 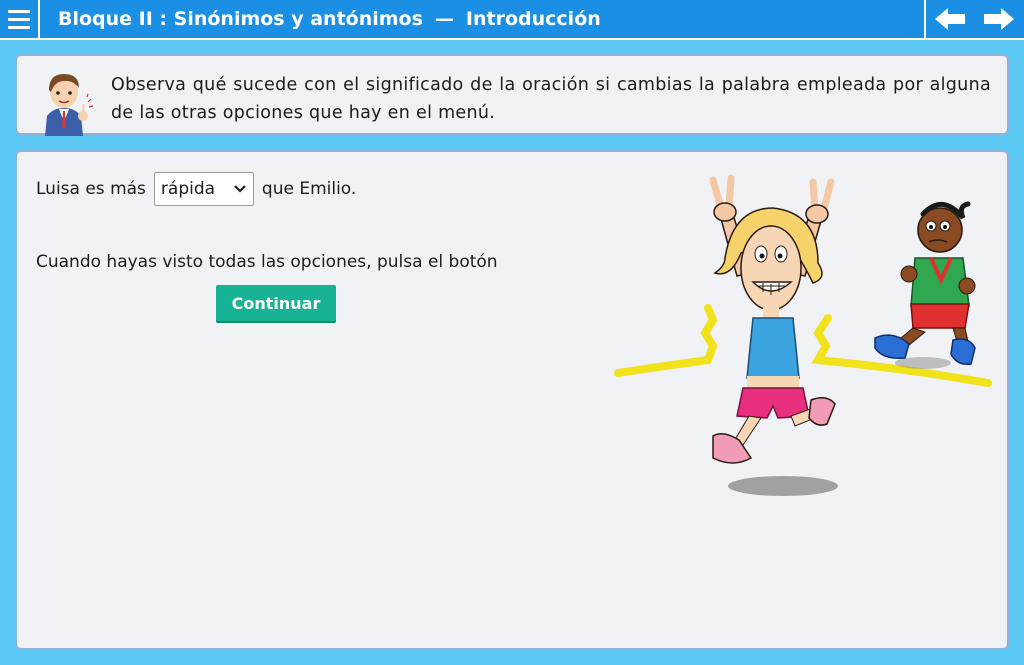 What do you see at coordinates (240, 19) in the screenshot?
I see `title-block: Bloque II : Sinónimos y antónimos` at bounding box center [240, 19].